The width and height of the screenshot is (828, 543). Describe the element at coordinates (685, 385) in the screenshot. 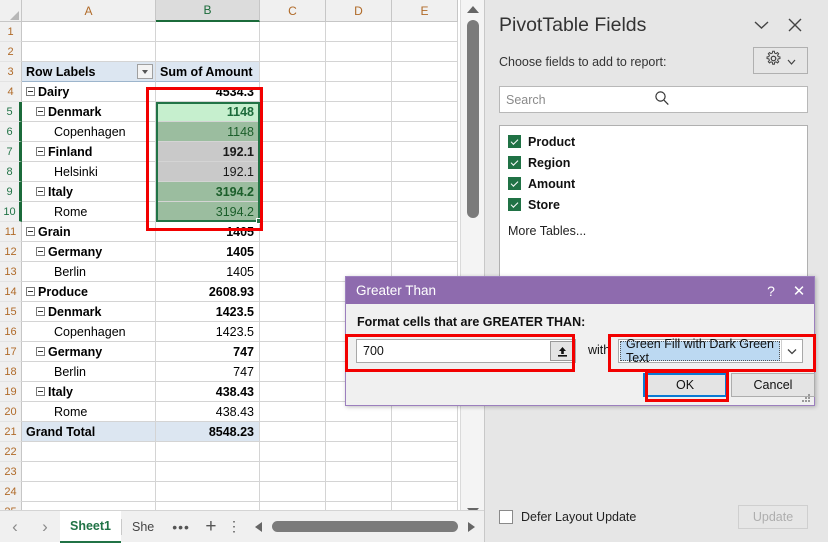

I see `ok-button: OK` at that location.